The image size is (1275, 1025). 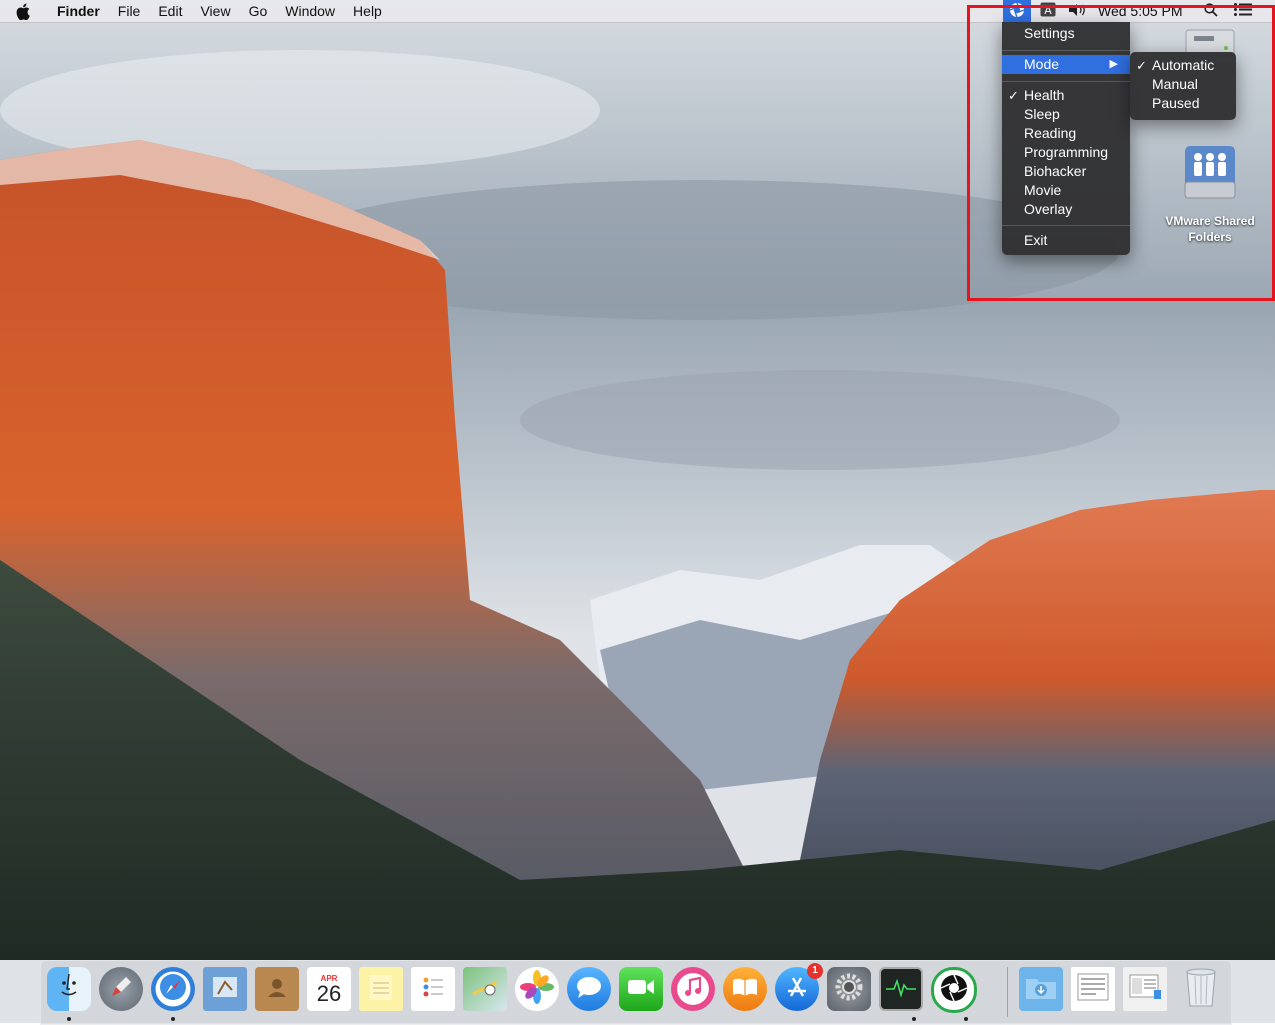 I want to click on trash-icon, so click(x=1201, y=989).